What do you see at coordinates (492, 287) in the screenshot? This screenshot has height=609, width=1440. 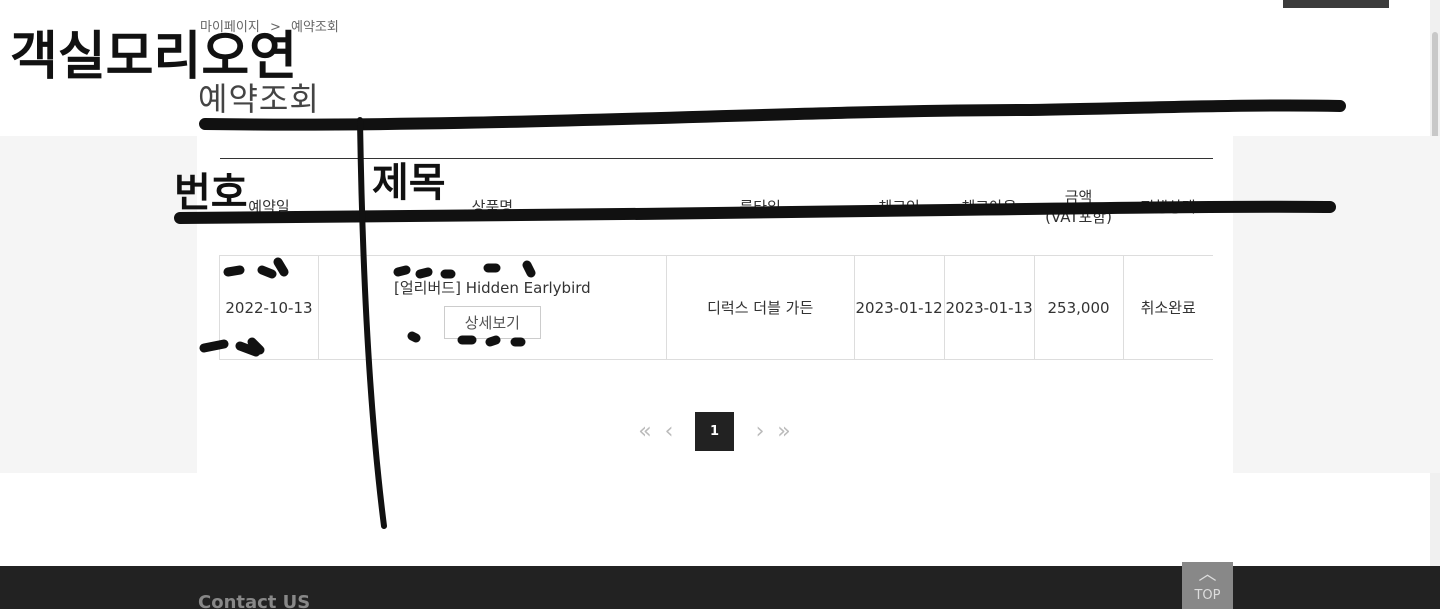 I see `product-name: [얼리버드] Hidden Earlybird` at bounding box center [492, 287].